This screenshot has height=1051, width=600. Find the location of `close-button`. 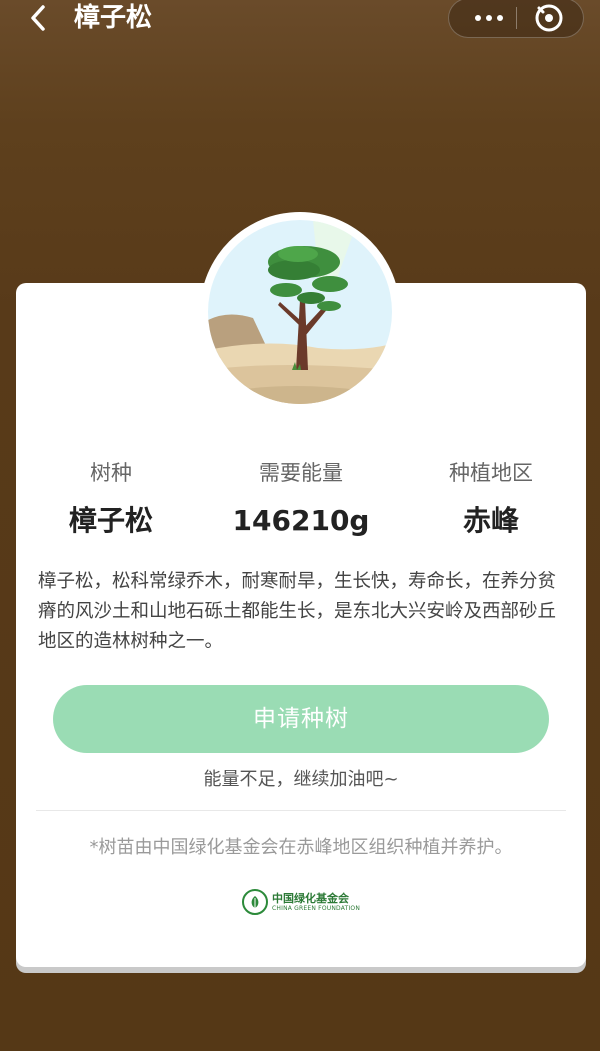

close-button is located at coordinates (549, 18).